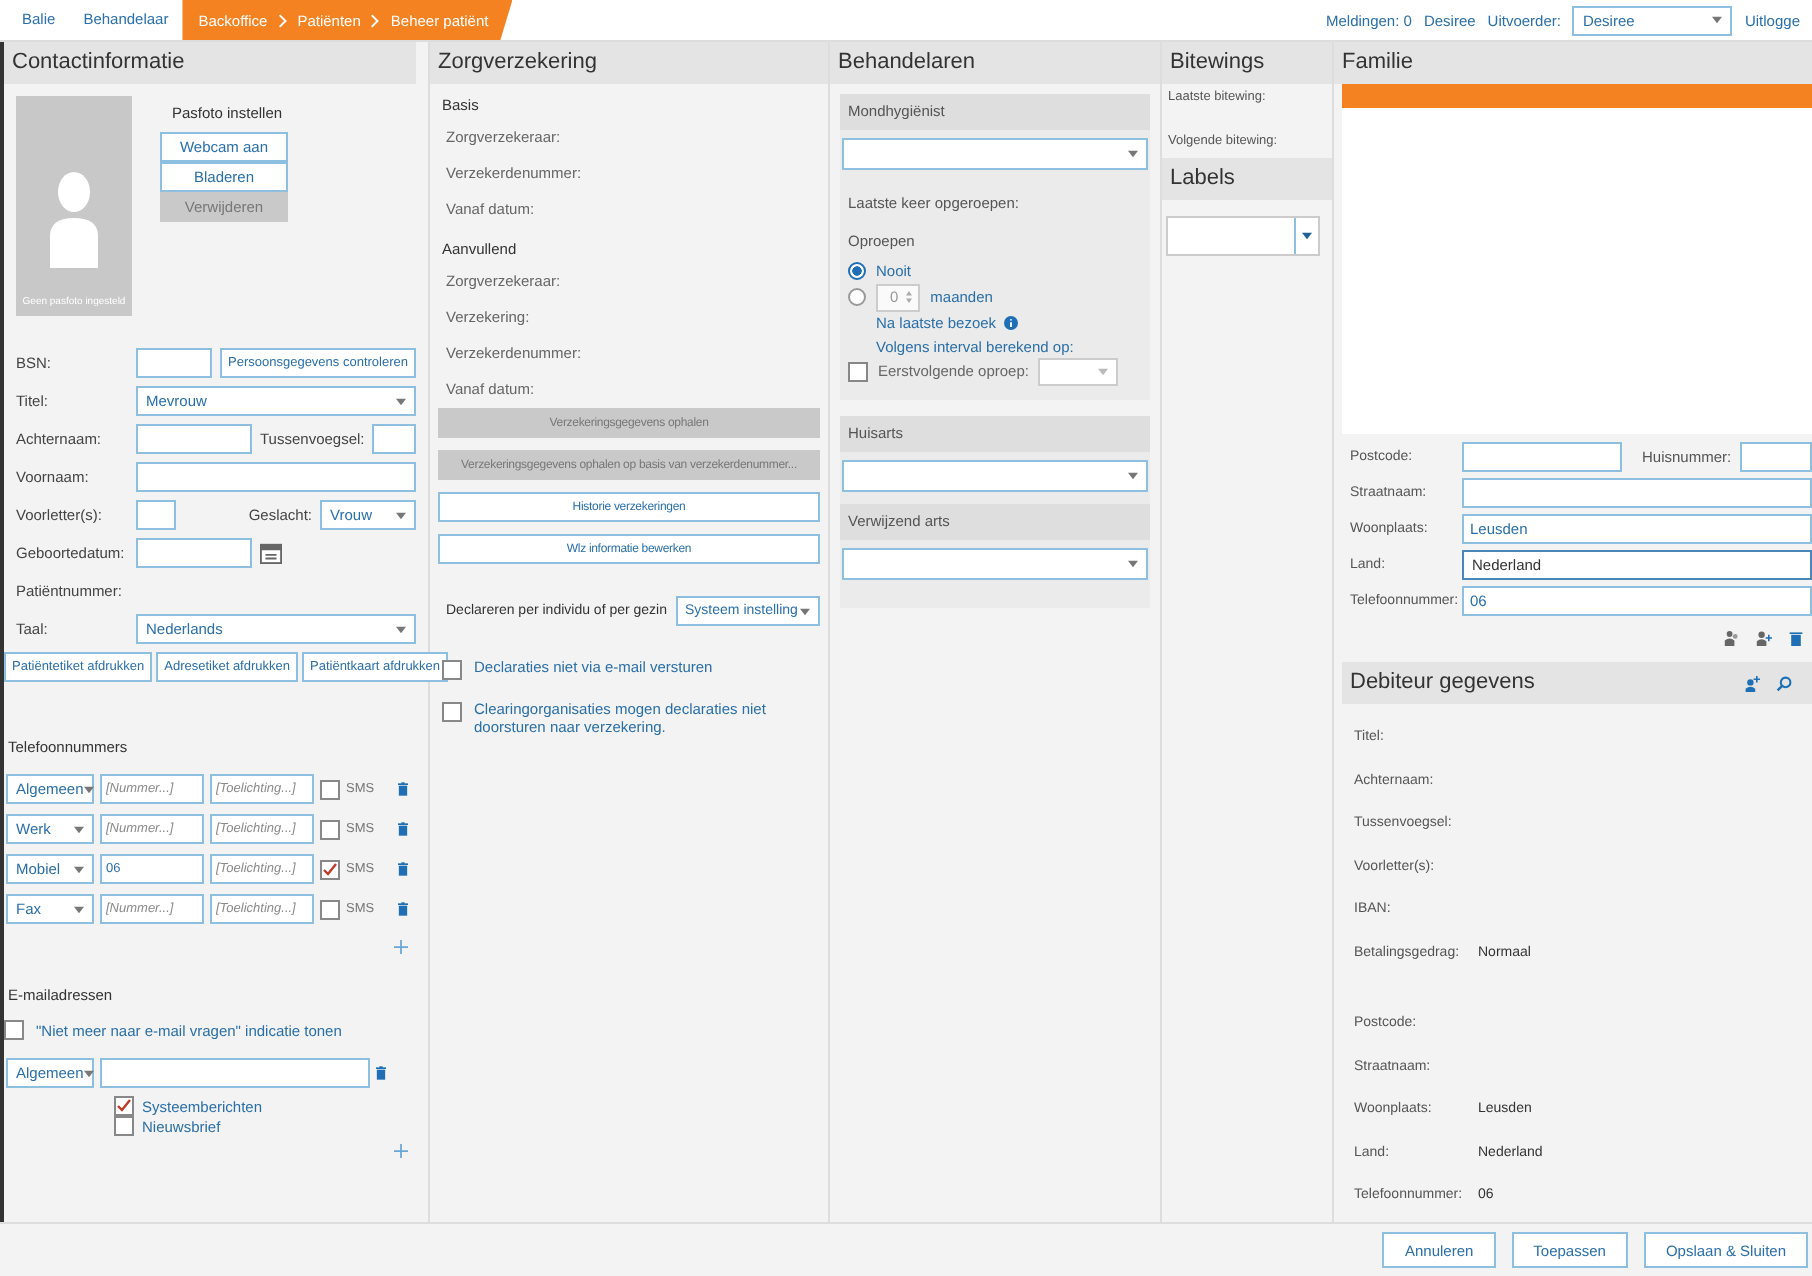  I want to click on birth-date-field, so click(194, 553).